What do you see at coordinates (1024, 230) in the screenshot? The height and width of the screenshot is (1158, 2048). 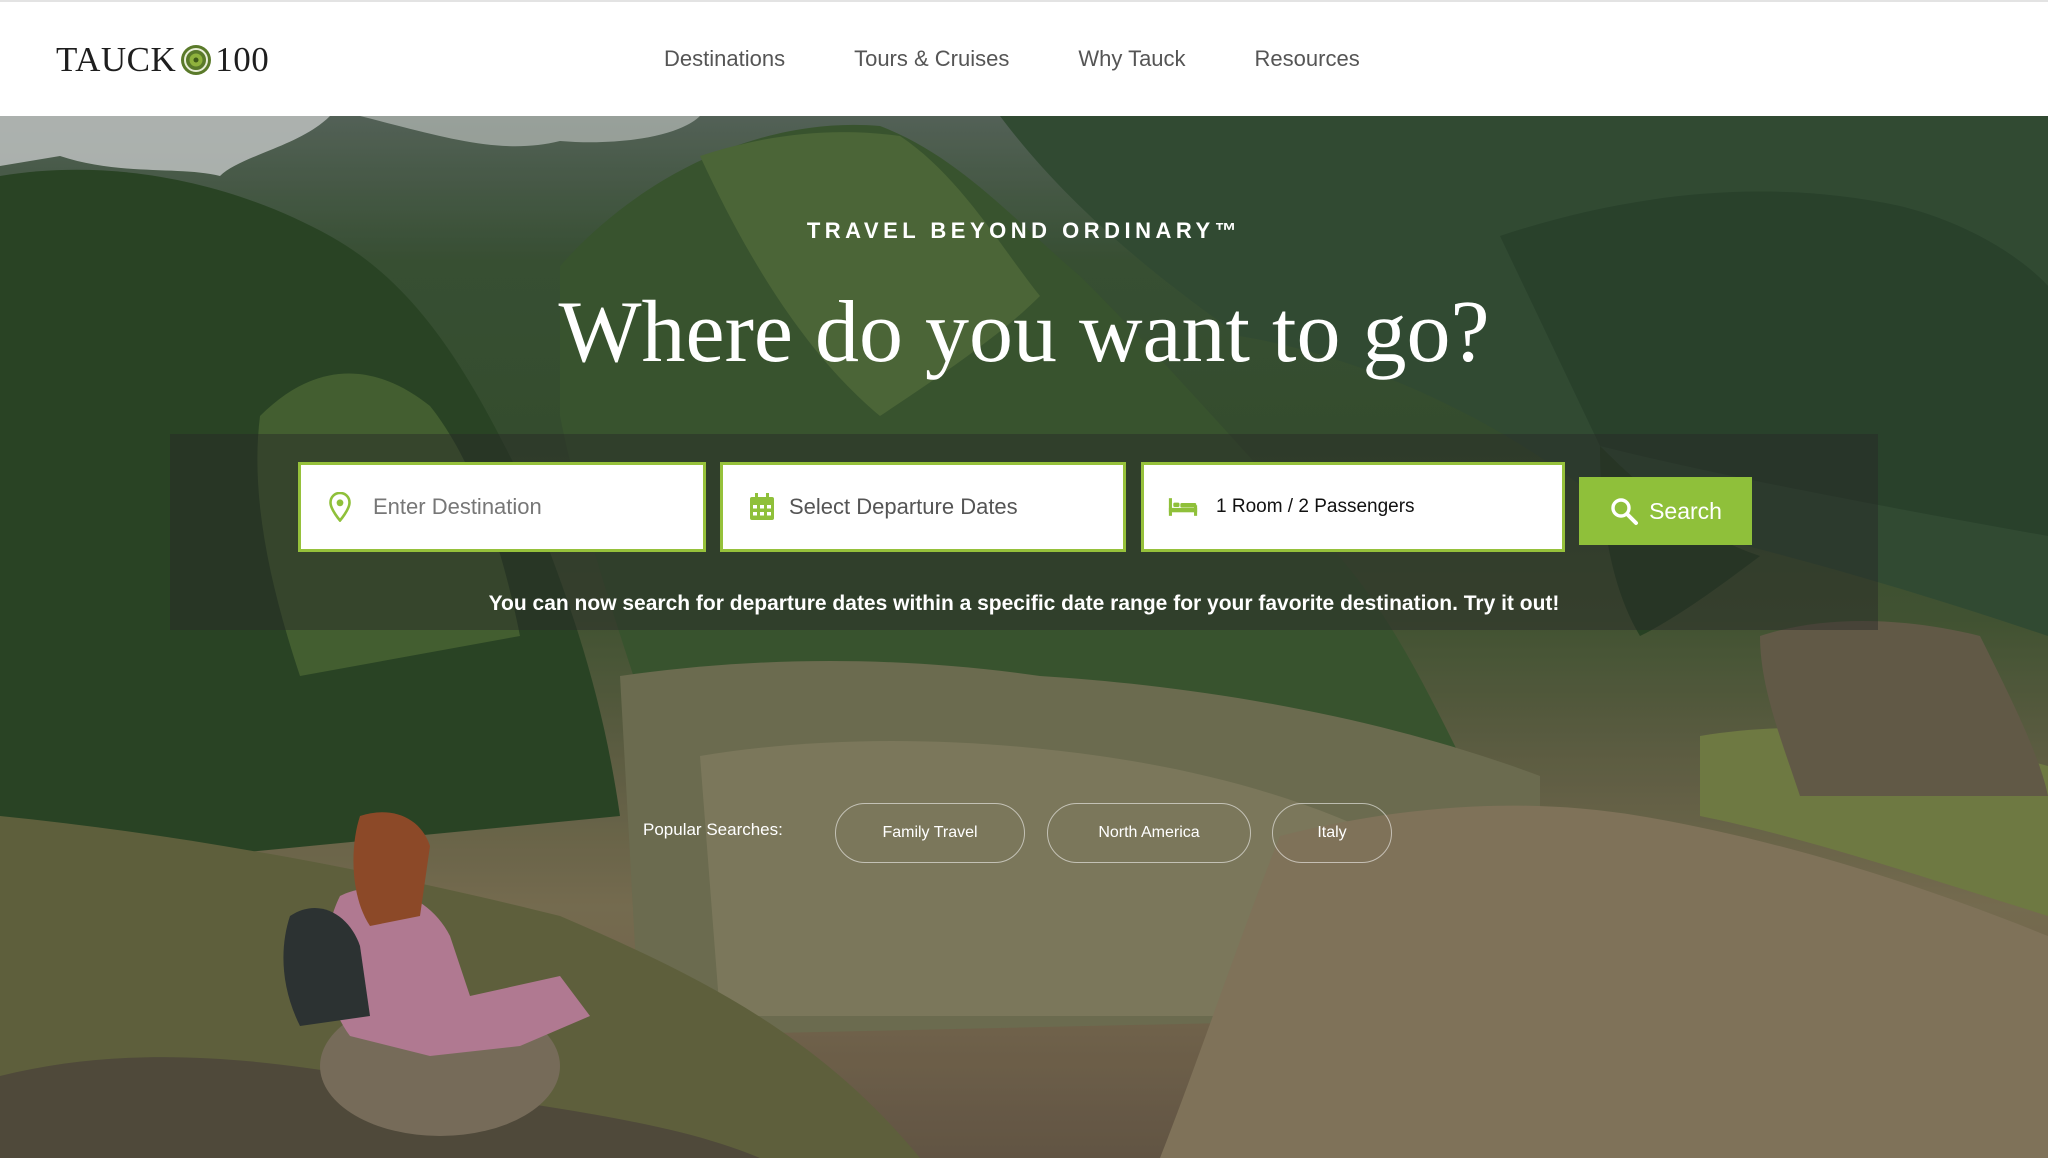 I see `hero-tagline: TRAVEL BEYOND ORDINARY™` at bounding box center [1024, 230].